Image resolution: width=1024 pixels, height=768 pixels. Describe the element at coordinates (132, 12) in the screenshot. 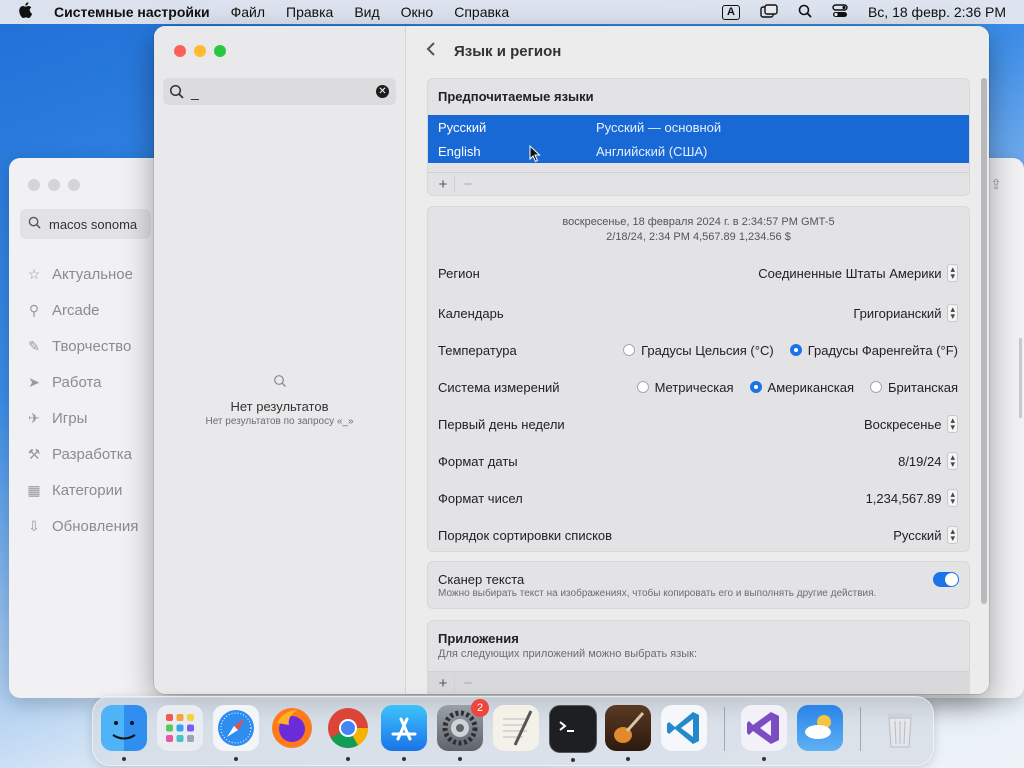

I see `menu-app-name: Системные настройки` at that location.